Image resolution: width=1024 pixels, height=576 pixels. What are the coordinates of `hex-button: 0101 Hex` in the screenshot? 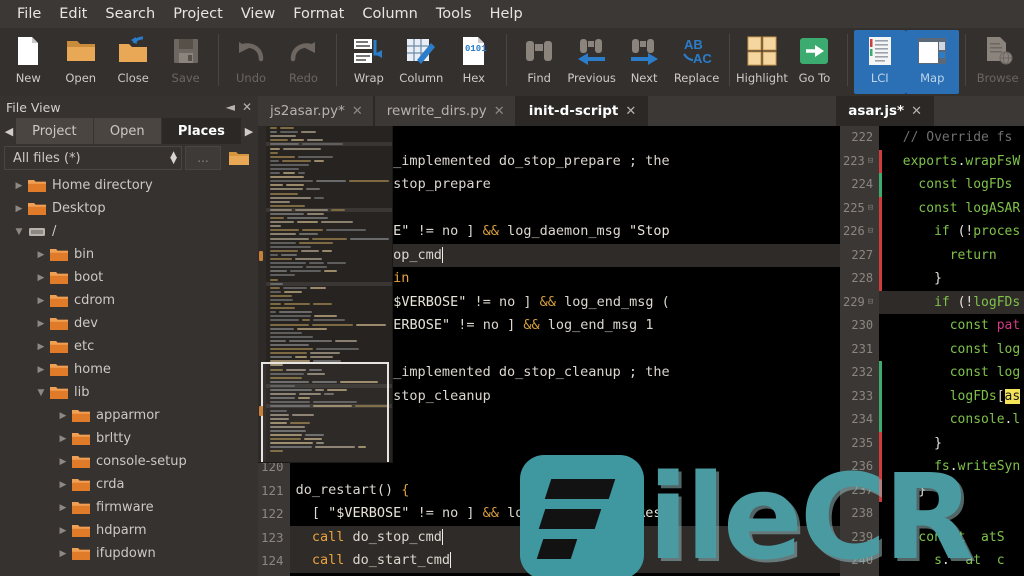 It's located at (474, 62).